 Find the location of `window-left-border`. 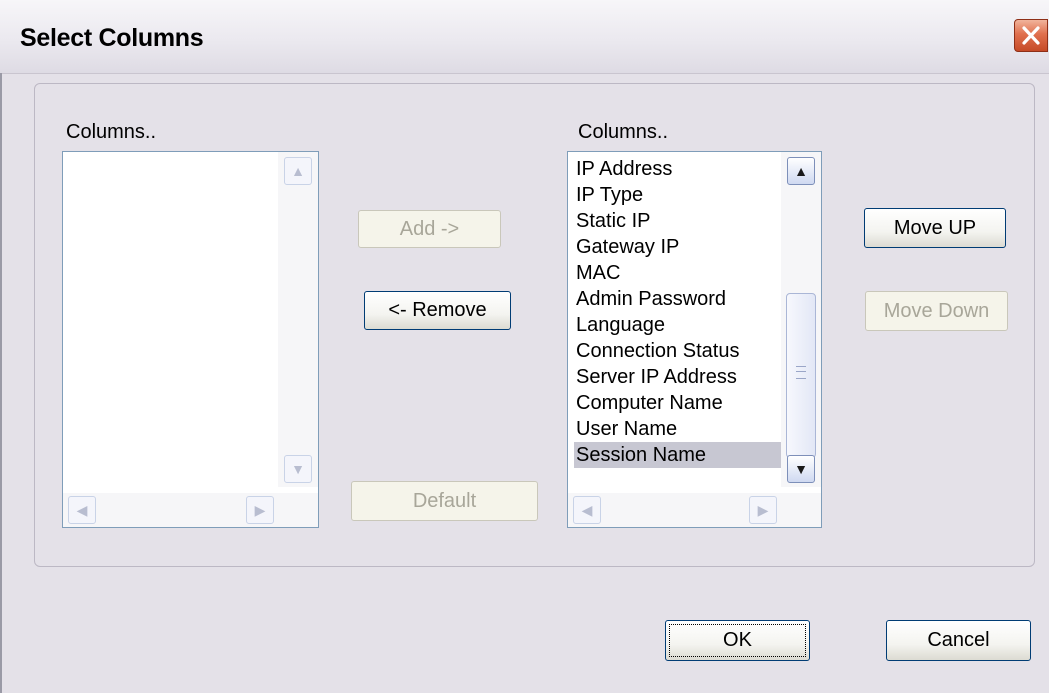

window-left-border is located at coordinates (1, 383).